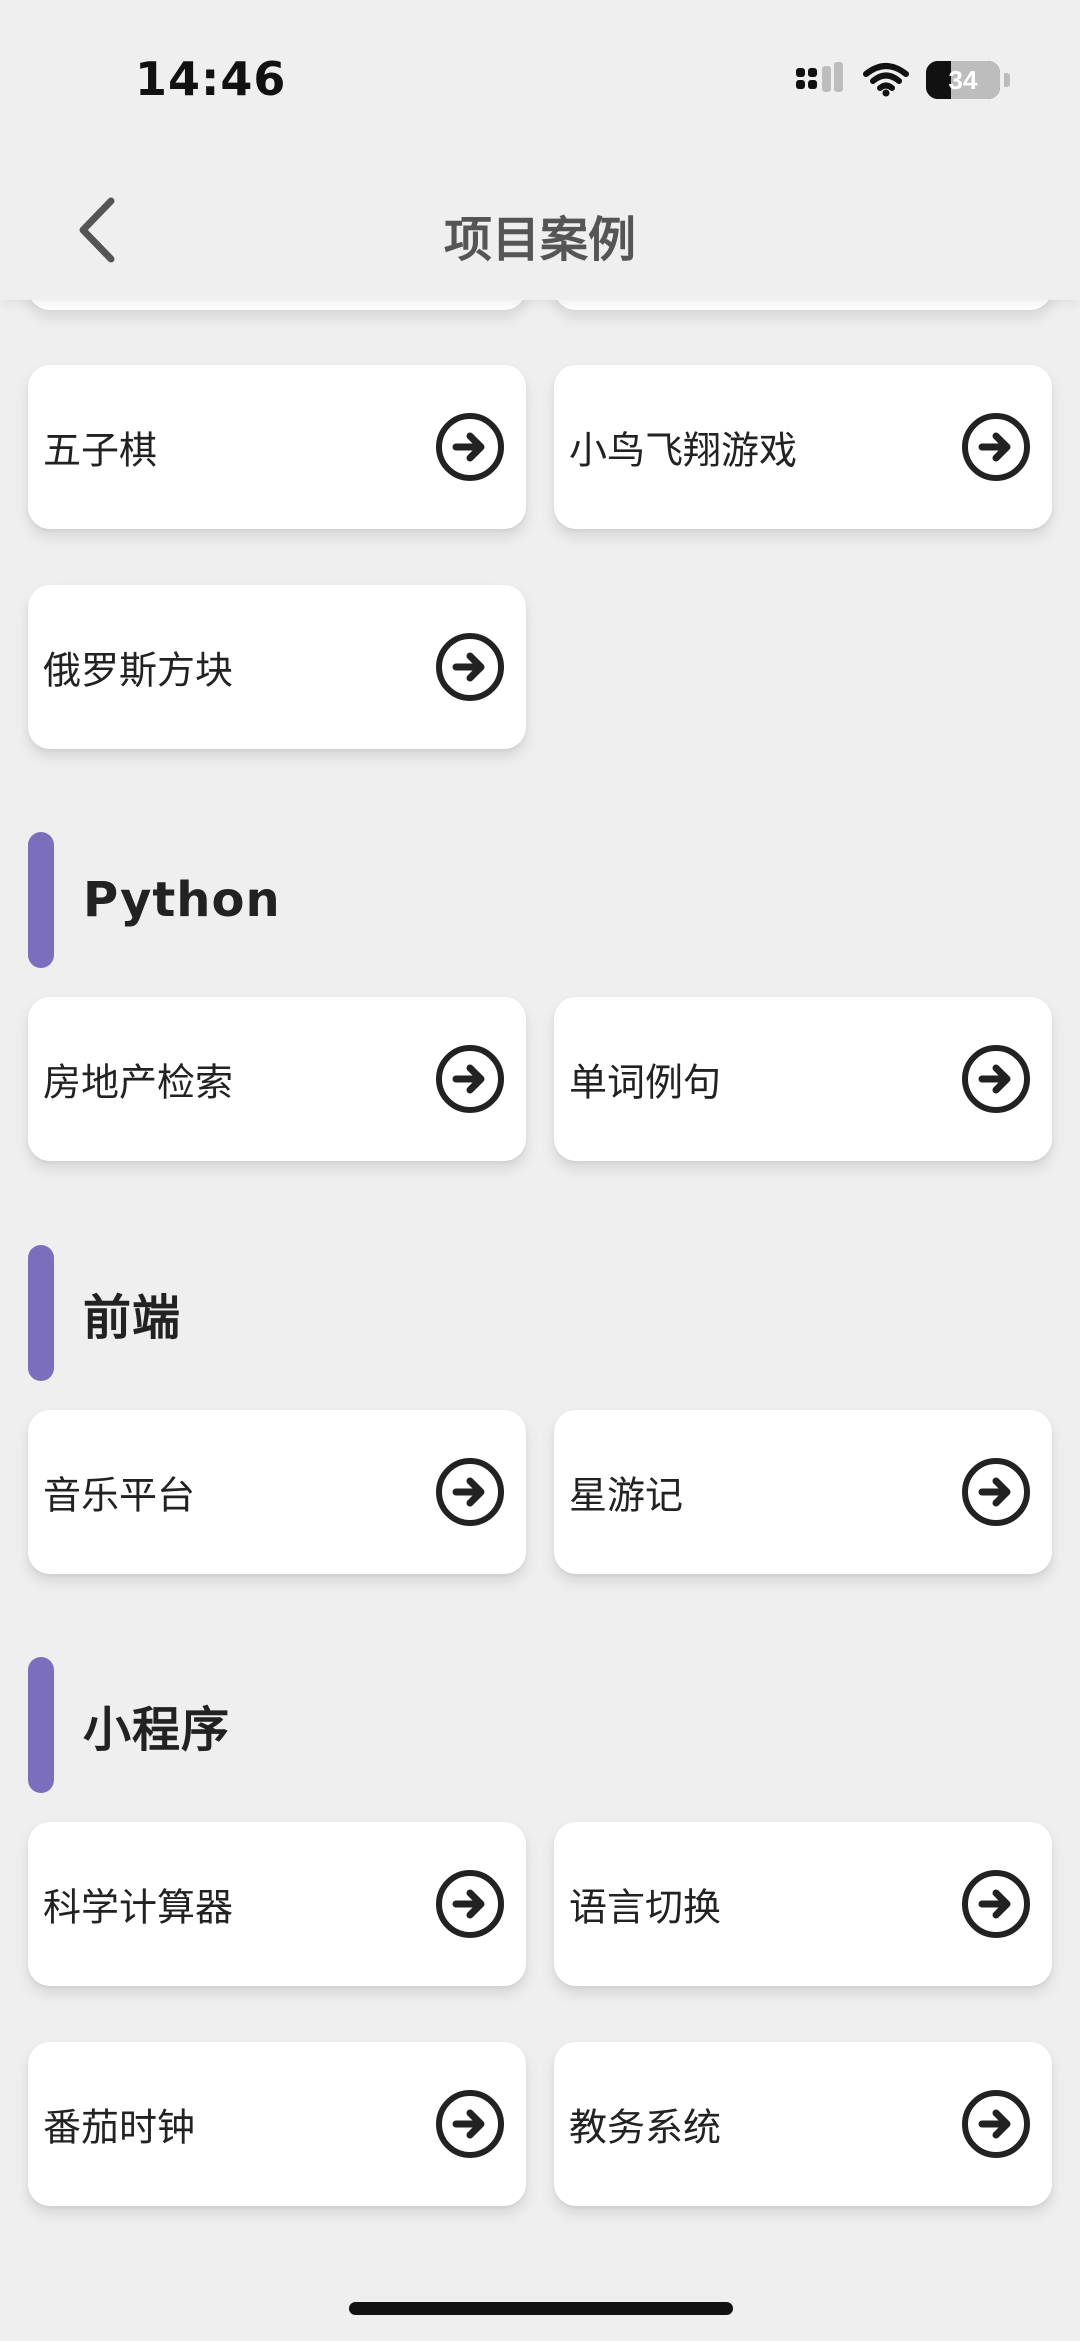  Describe the element at coordinates (539, 240) in the screenshot. I see `page-title: 项目案例` at that location.